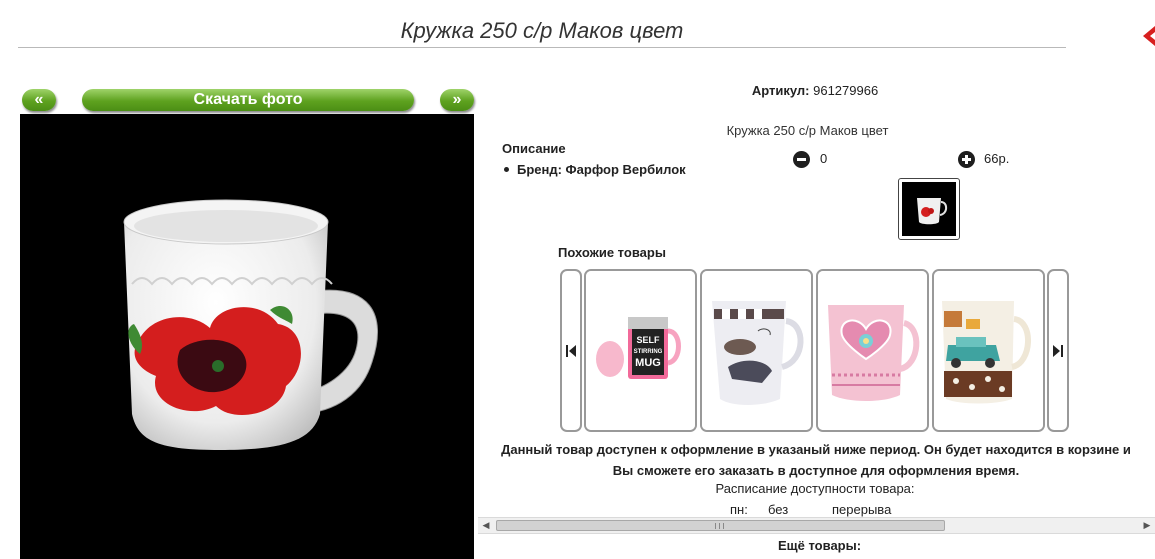 The image size is (1155, 559). Describe the element at coordinates (820, 545) in the screenshot. I see `more-products-title: Ещё товары:` at that location.